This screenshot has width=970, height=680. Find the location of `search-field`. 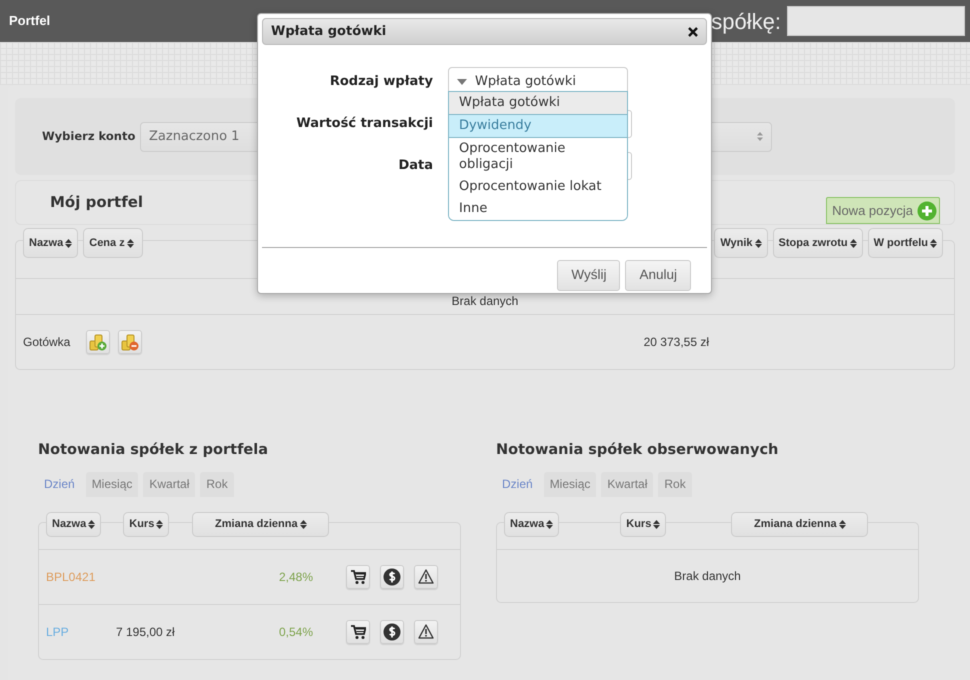

search-field is located at coordinates (876, 21).